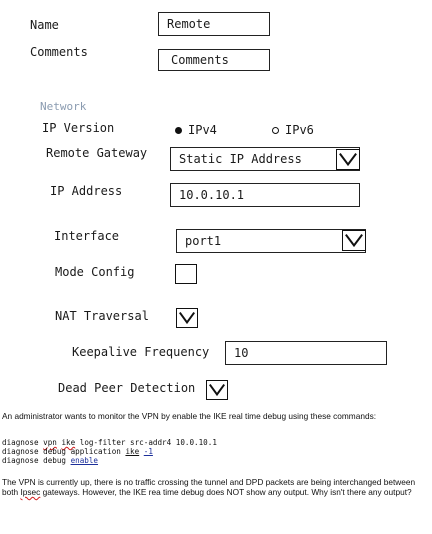  What do you see at coordinates (265, 195) in the screenshot?
I see `ip-address-input: 10.0.10.1` at bounding box center [265, 195].